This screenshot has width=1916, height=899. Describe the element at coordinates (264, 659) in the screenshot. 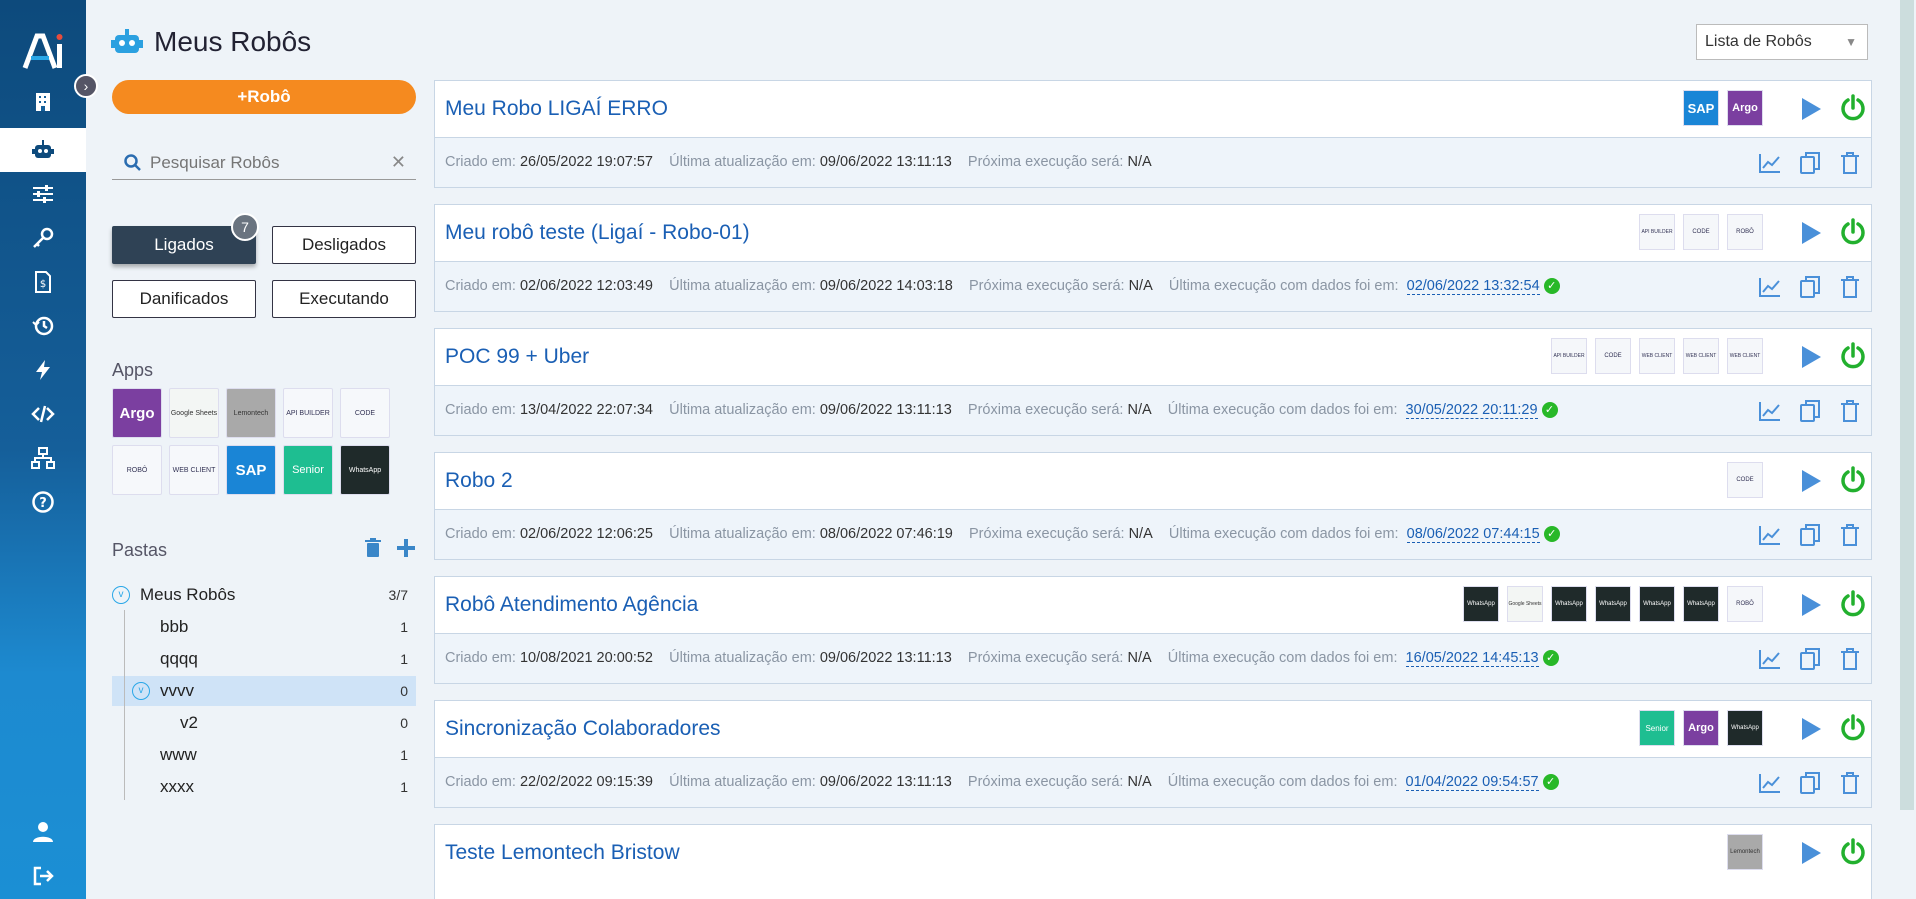

I see `folder-item: qqqq 1` at that location.